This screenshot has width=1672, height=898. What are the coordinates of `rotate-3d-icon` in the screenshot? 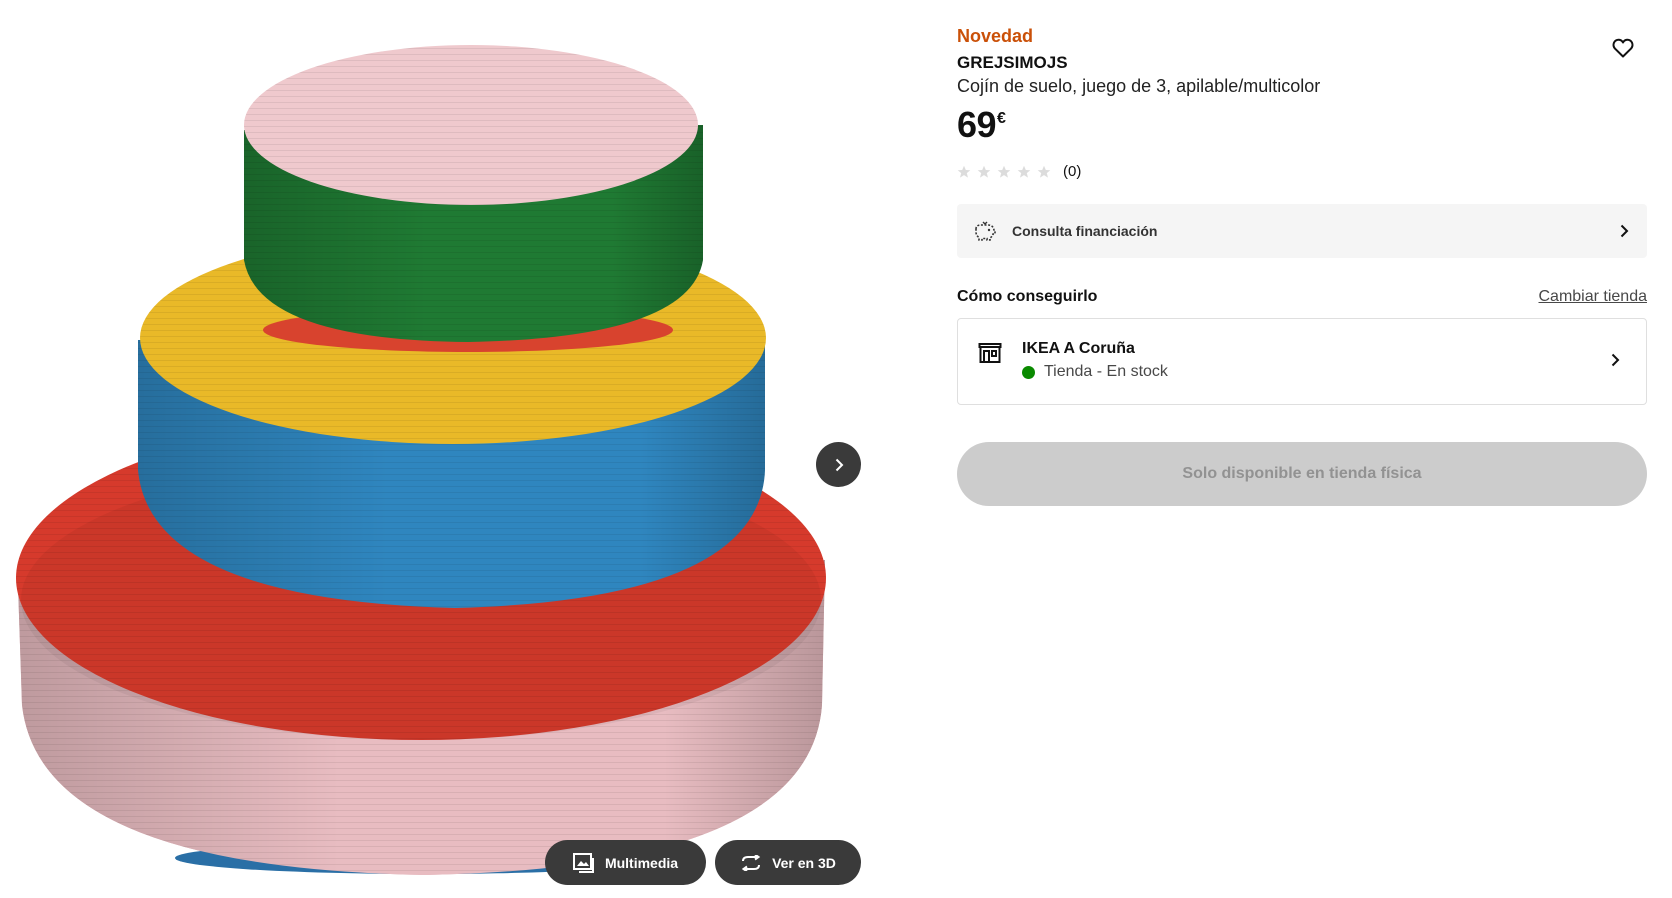 It's located at (751, 862).